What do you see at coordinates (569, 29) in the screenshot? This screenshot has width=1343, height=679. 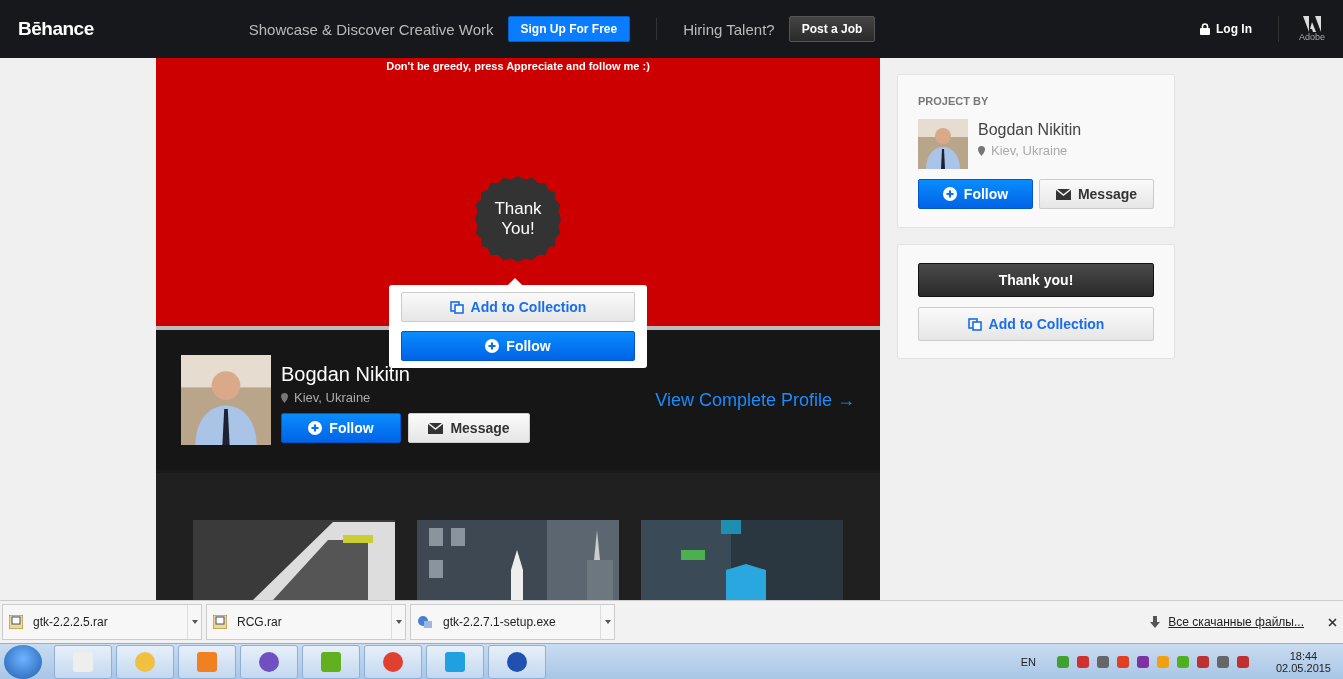 I see `signup-button: Sign Up For Free` at bounding box center [569, 29].